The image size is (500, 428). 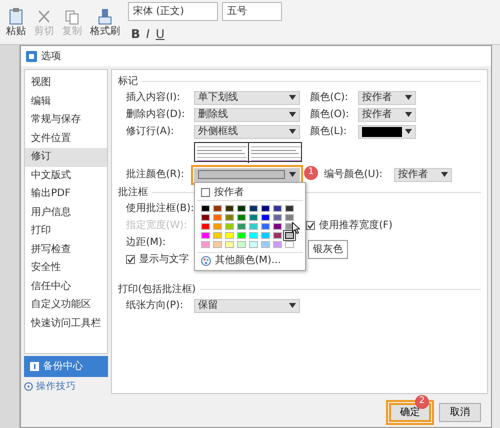 I want to click on help-icon, so click(x=28, y=387).